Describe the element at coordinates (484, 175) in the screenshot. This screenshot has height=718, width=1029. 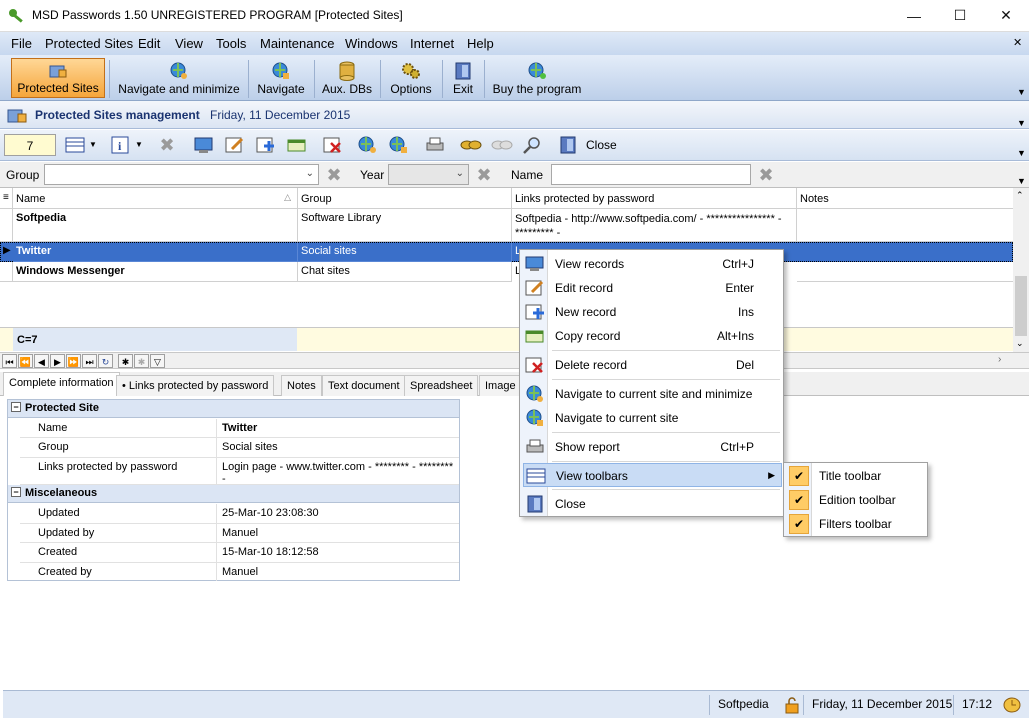
I see `clear-year-icon: ✖` at that location.